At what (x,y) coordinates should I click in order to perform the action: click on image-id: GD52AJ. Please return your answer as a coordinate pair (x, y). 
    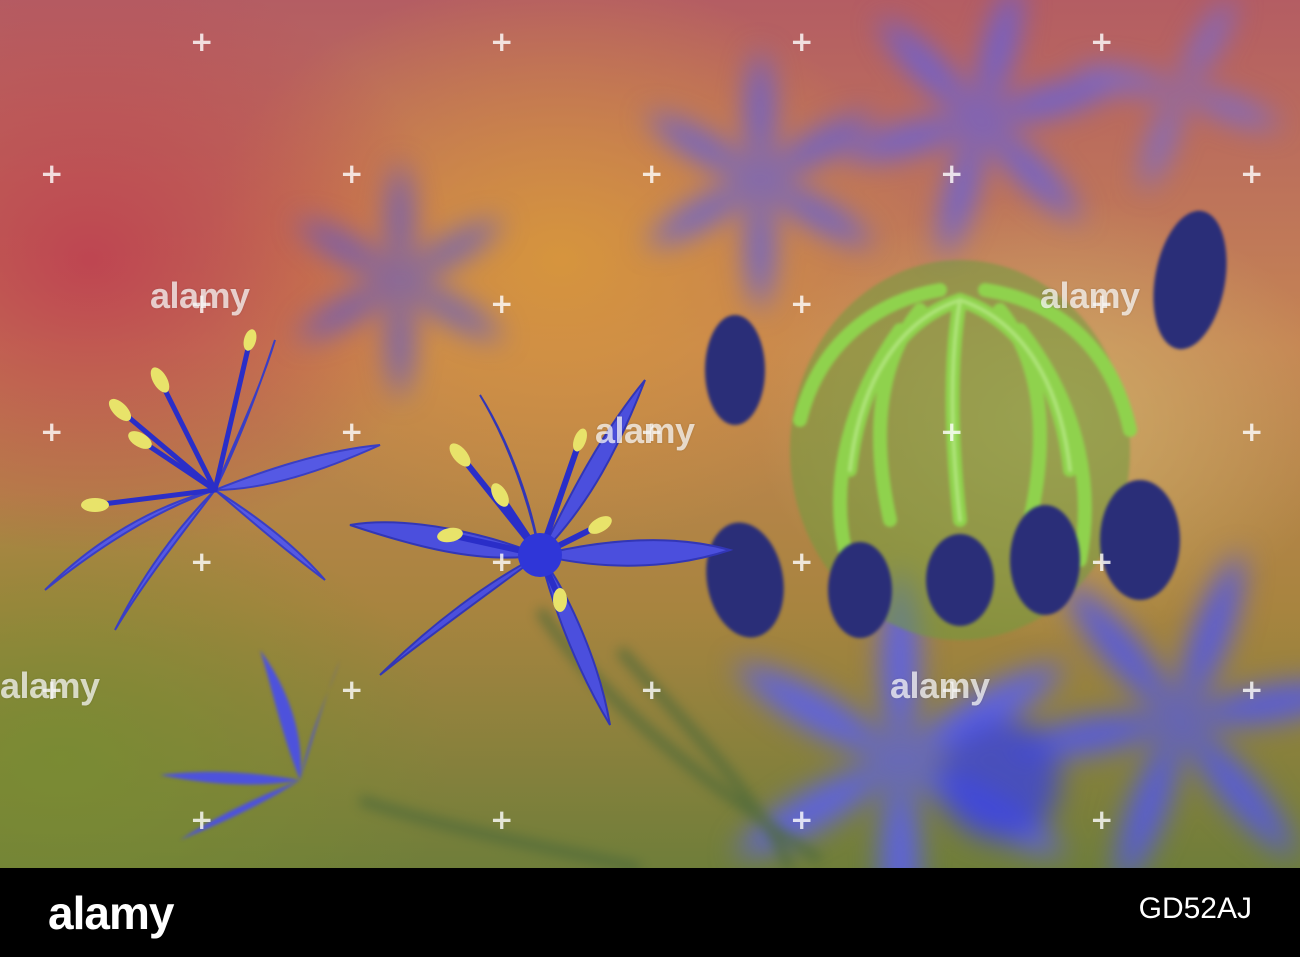
    Looking at the image, I should click on (1195, 908).